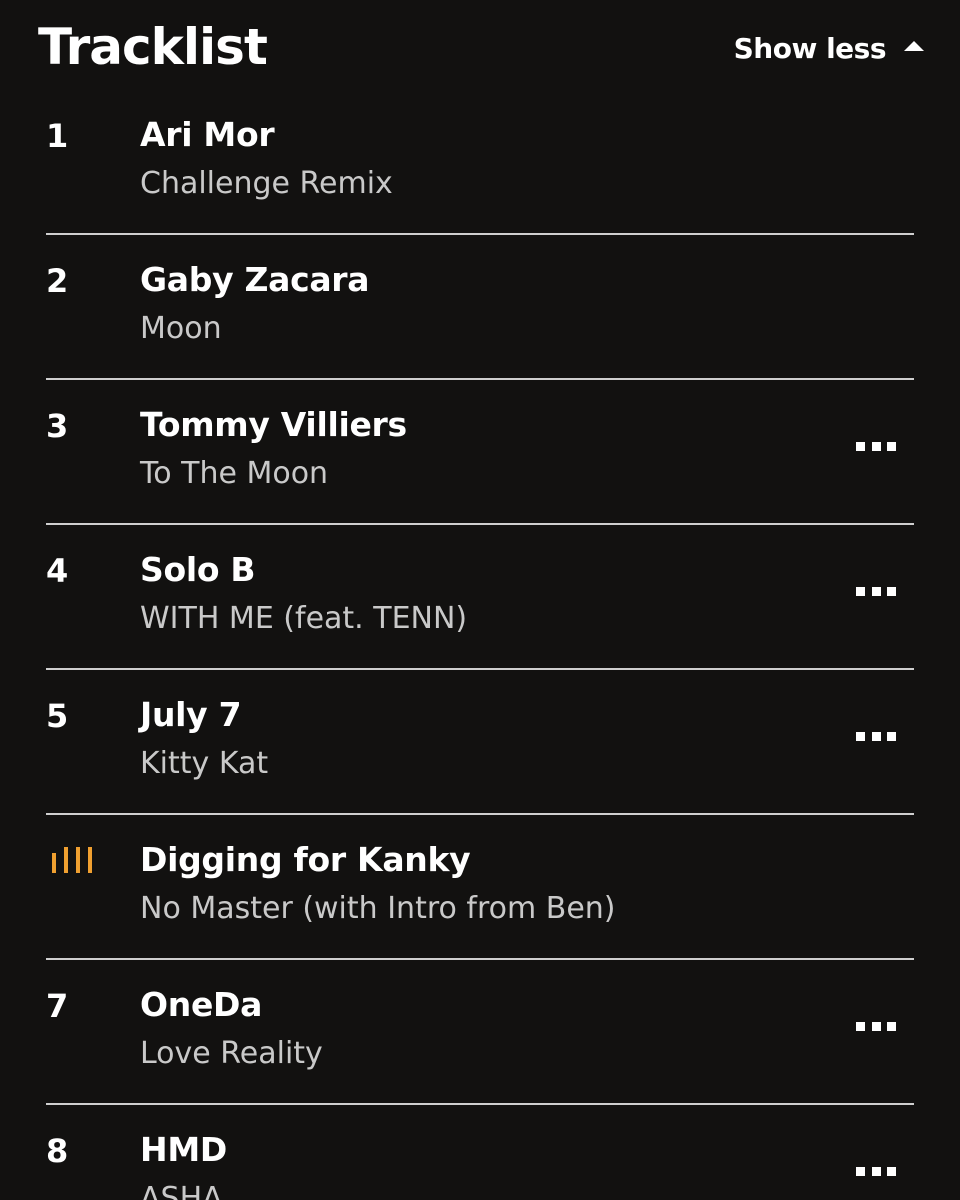  I want to click on show-less-label: Show less, so click(810, 48).